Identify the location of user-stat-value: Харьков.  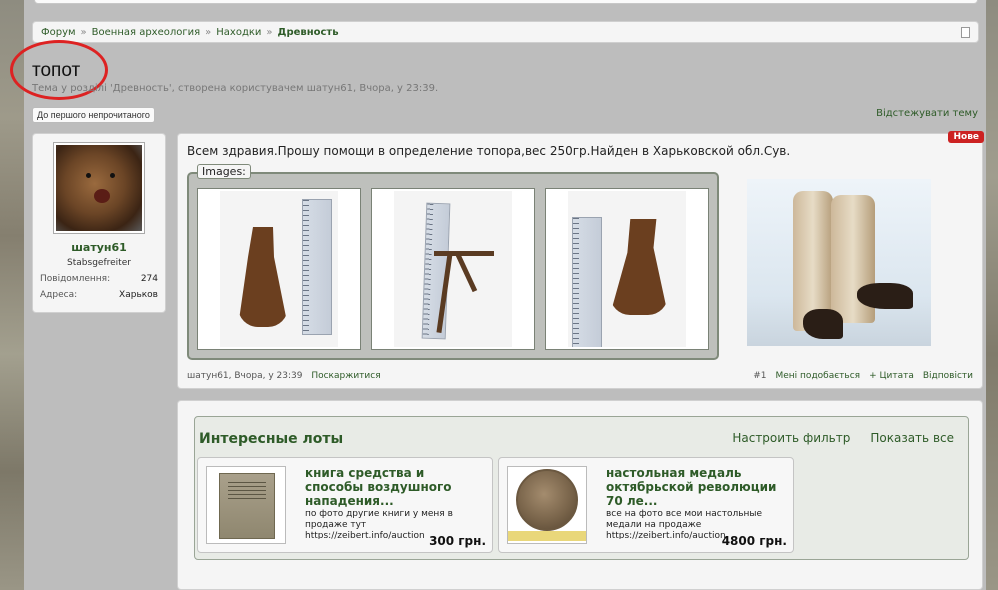
(138, 295).